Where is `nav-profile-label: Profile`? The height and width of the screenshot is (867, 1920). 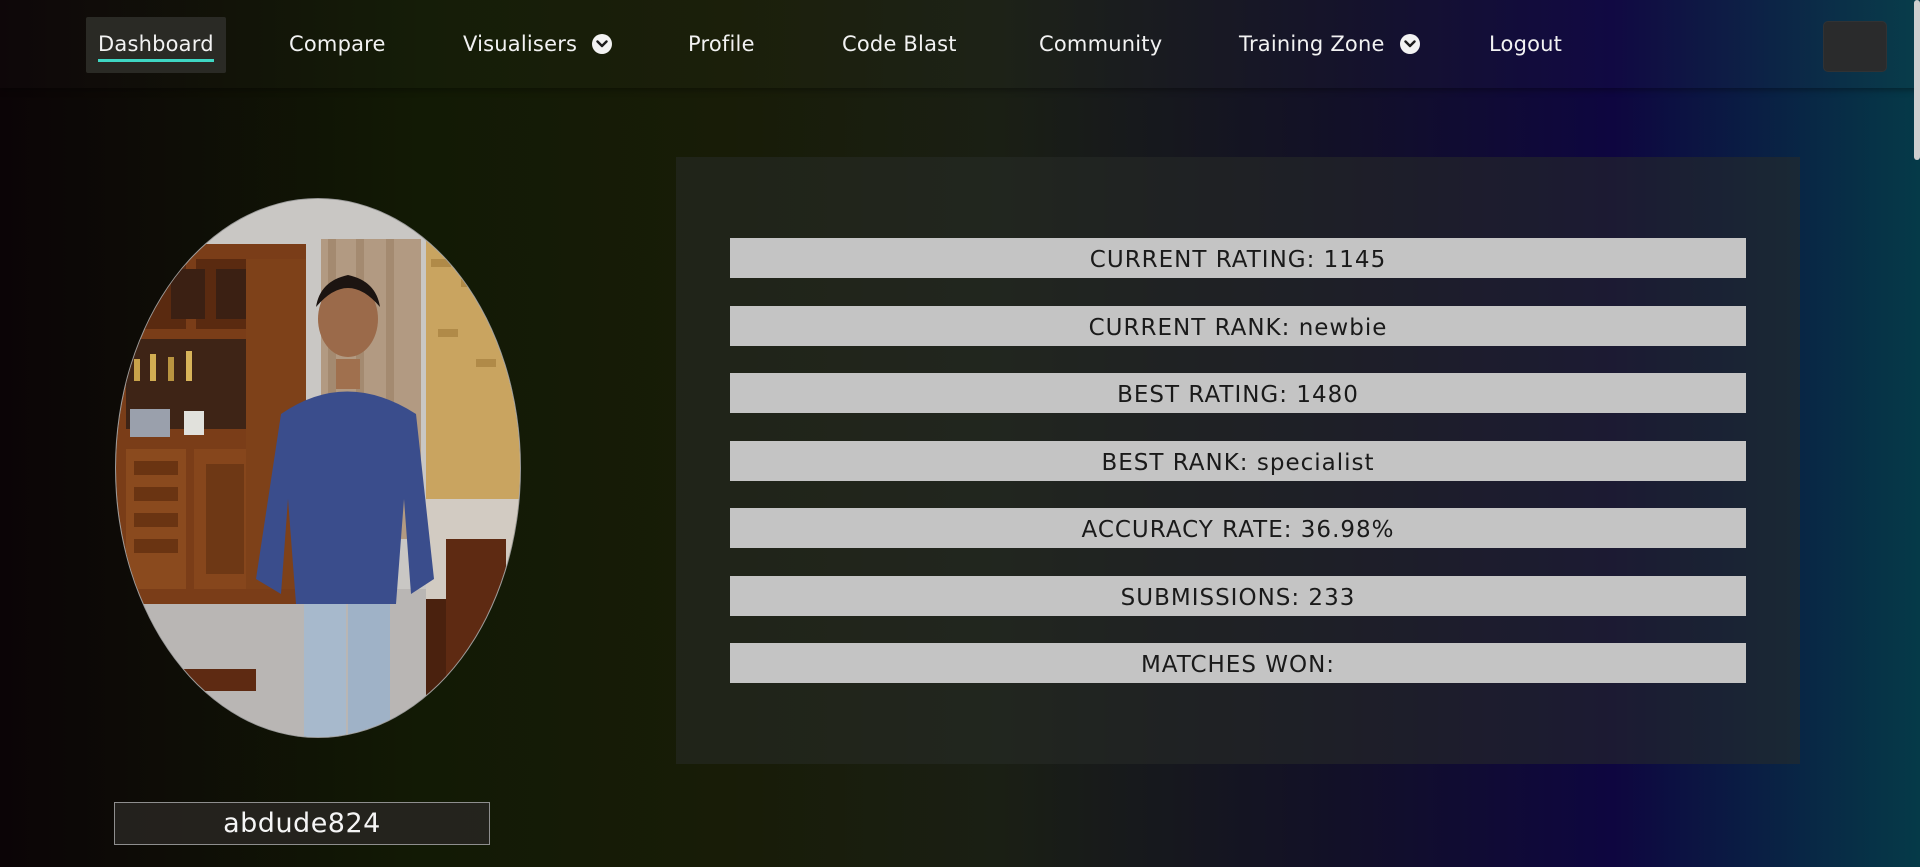 nav-profile-label: Profile is located at coordinates (721, 44).